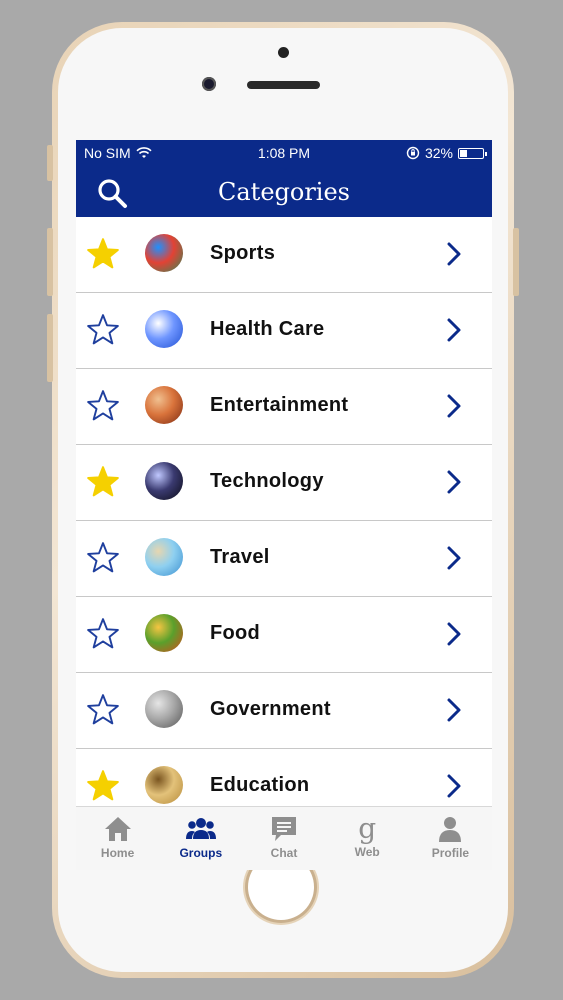 This screenshot has height=1000, width=563. I want to click on category-label: Travel, so click(240, 557).